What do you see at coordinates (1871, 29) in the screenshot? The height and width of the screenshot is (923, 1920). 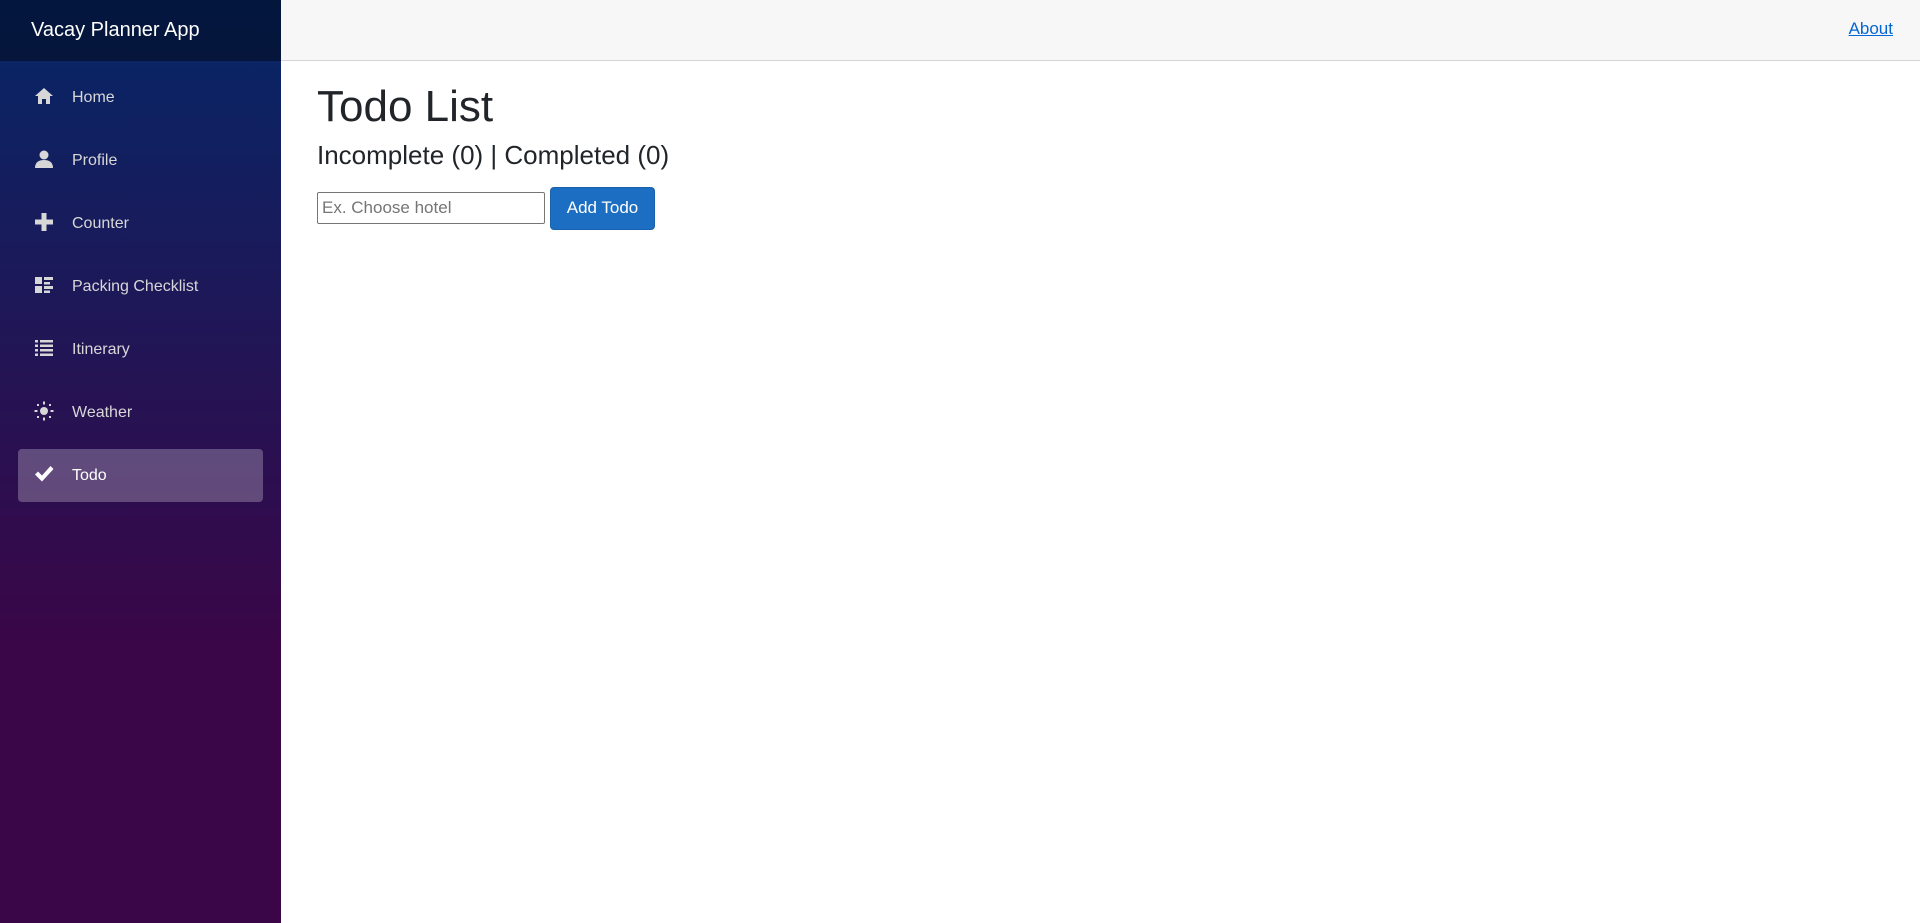 I see `about-link: About` at bounding box center [1871, 29].